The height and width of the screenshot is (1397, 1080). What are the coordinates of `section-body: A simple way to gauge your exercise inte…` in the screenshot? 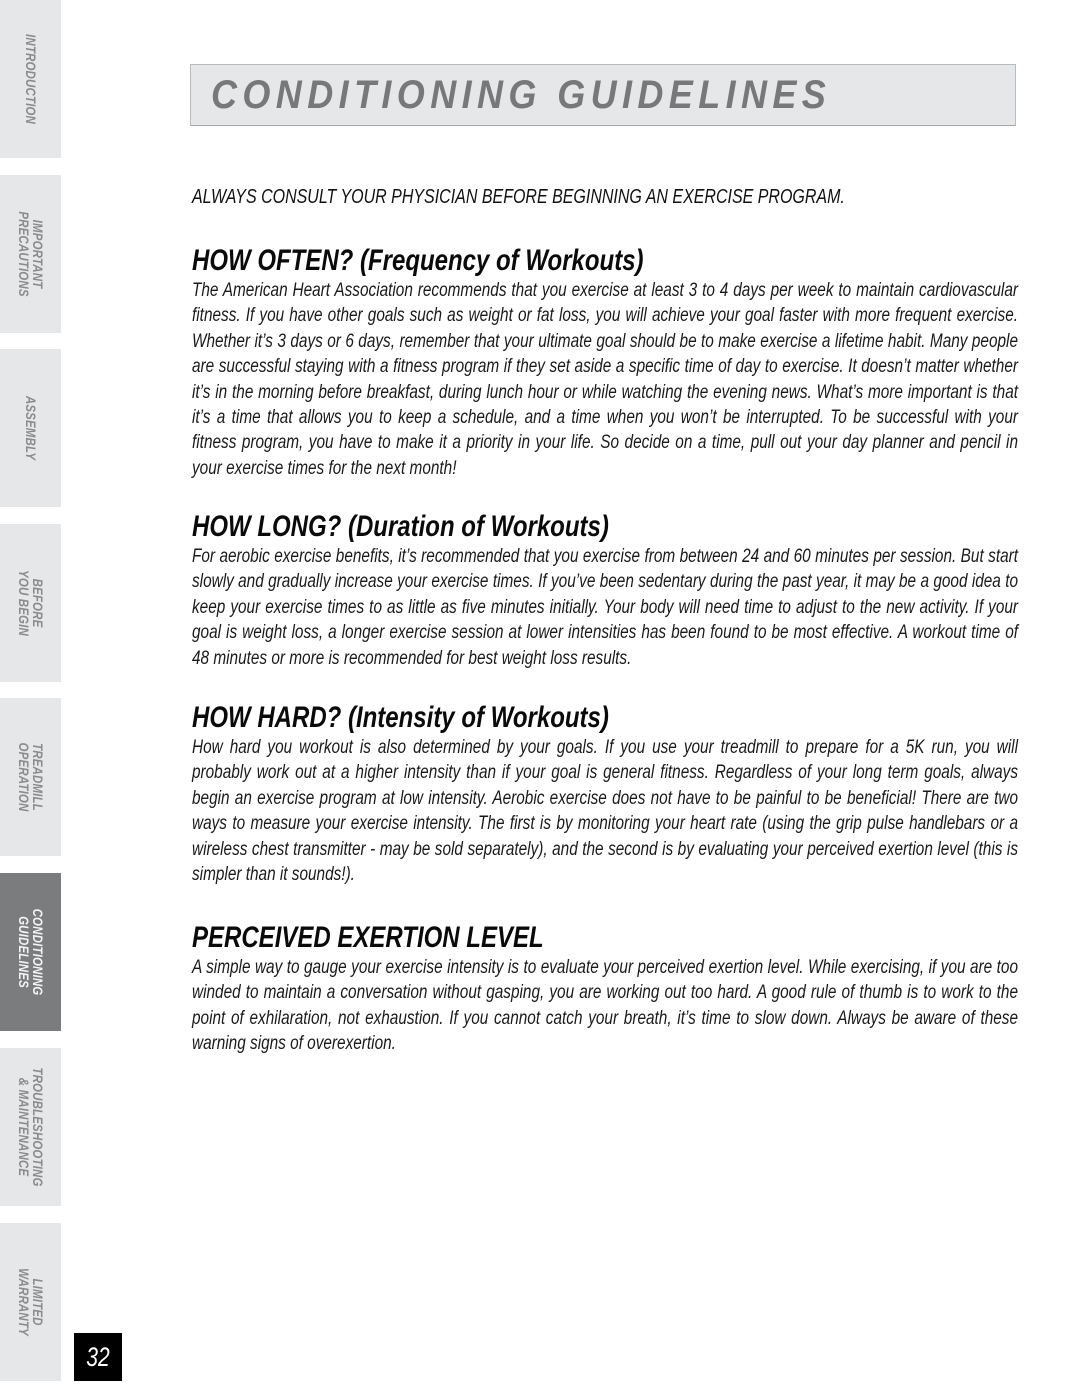 It's located at (605, 1006).